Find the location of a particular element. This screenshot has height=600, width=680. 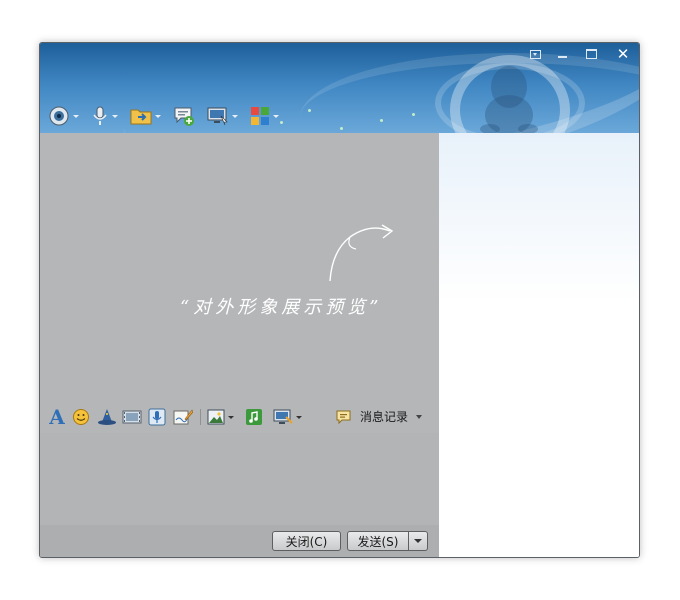

music-icon is located at coordinates (254, 417).